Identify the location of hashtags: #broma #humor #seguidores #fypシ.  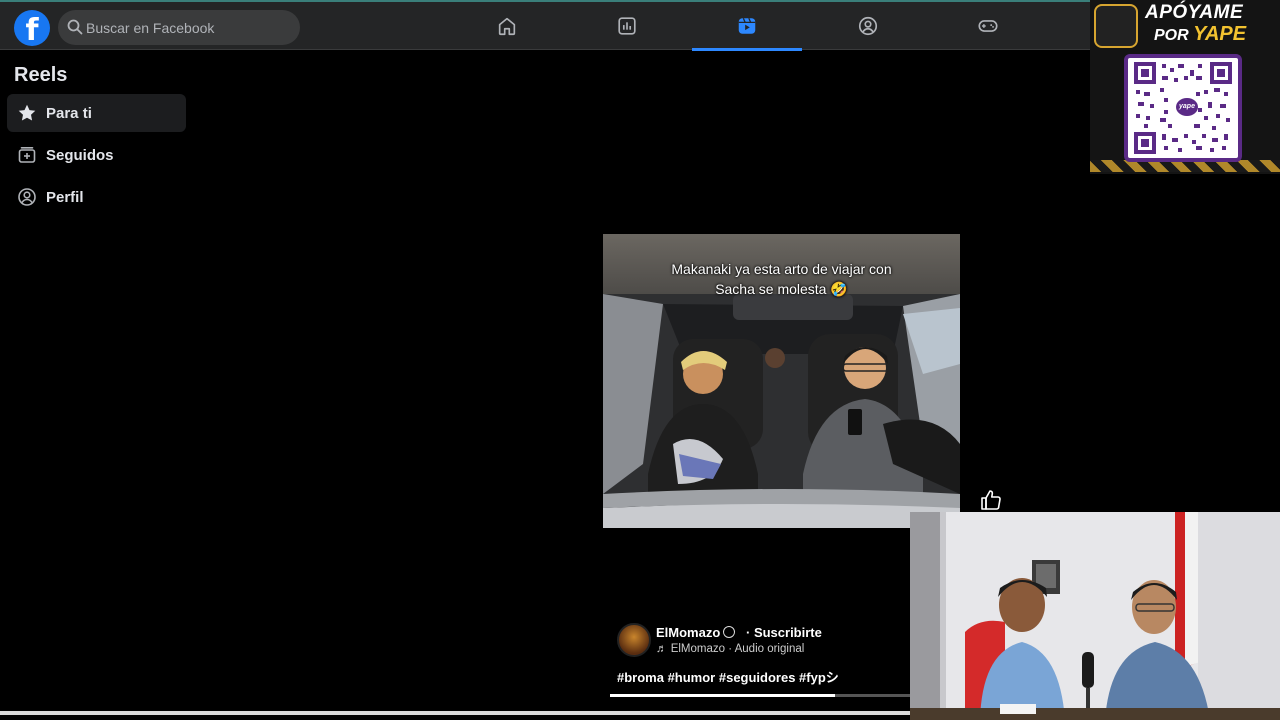
(728, 676).